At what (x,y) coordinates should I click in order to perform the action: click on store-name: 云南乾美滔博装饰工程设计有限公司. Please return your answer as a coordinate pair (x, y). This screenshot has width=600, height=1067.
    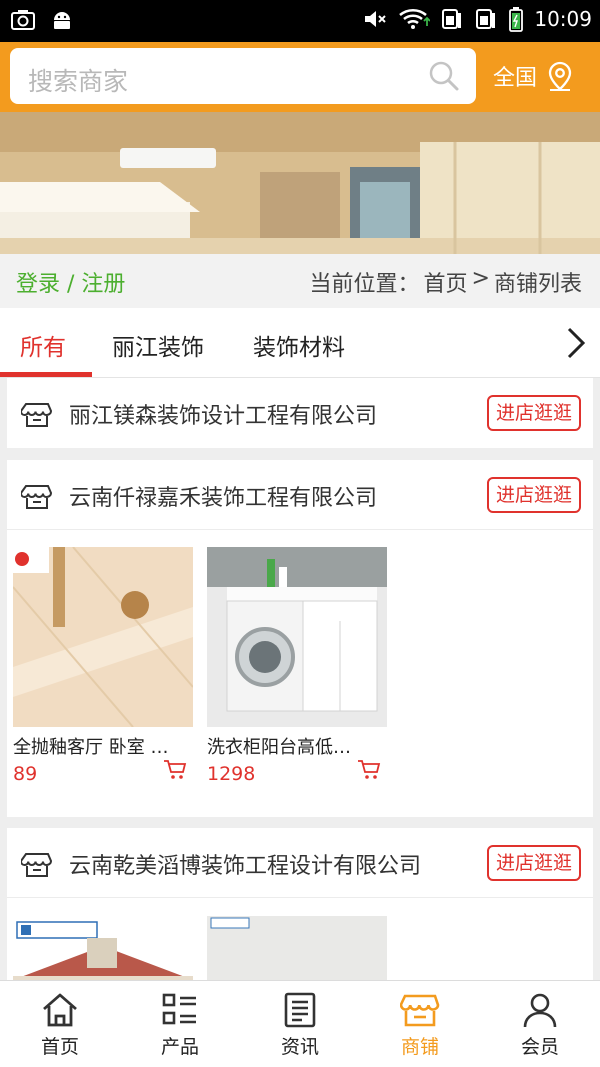
    Looking at the image, I should click on (245, 864).